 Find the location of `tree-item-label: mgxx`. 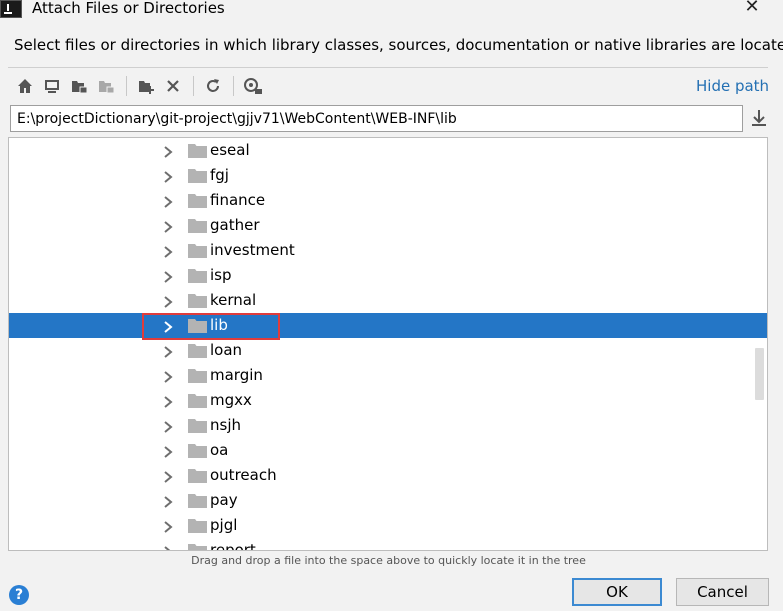

tree-item-label: mgxx is located at coordinates (231, 400).